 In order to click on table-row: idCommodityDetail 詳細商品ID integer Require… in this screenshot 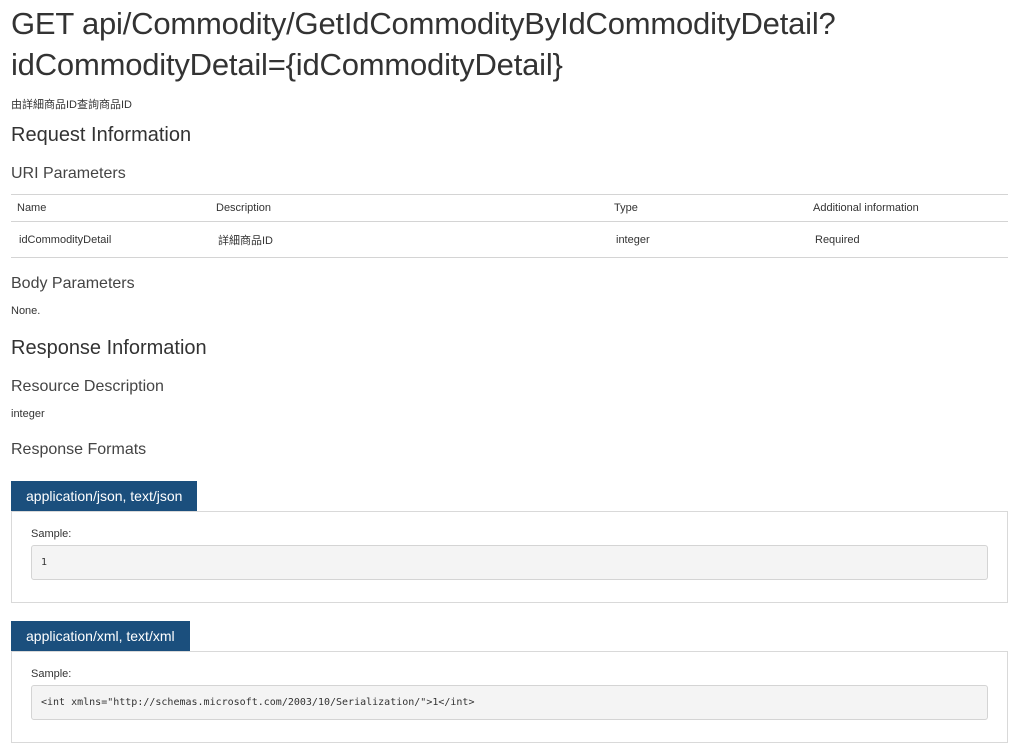, I will do `click(509, 239)`.